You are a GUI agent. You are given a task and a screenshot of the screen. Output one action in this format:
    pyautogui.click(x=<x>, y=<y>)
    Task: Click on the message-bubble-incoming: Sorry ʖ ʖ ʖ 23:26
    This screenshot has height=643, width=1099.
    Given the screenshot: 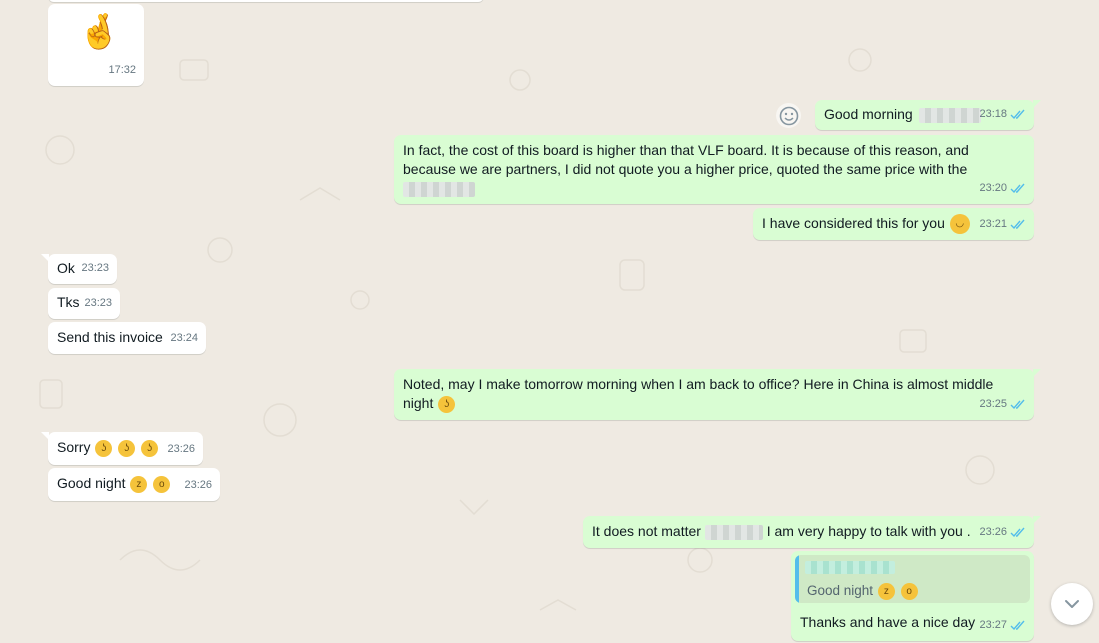 What is the action you would take?
    pyautogui.click(x=122, y=448)
    